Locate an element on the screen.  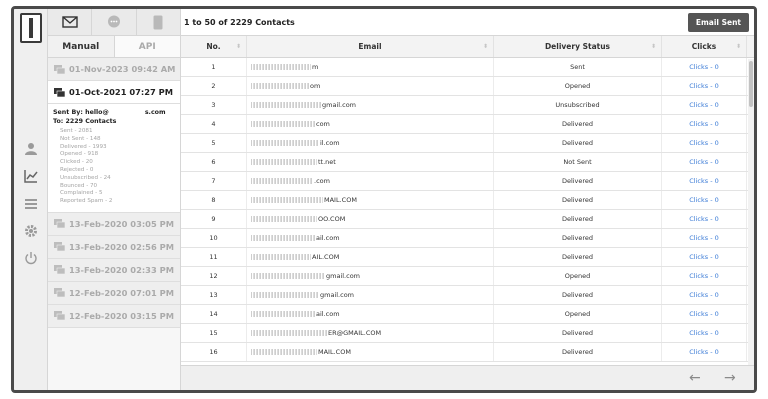
table-header: No. ⬍ Email ⬍ Delivery Status ⬍ Clicks ⬍ is located at coordinates (467, 47).